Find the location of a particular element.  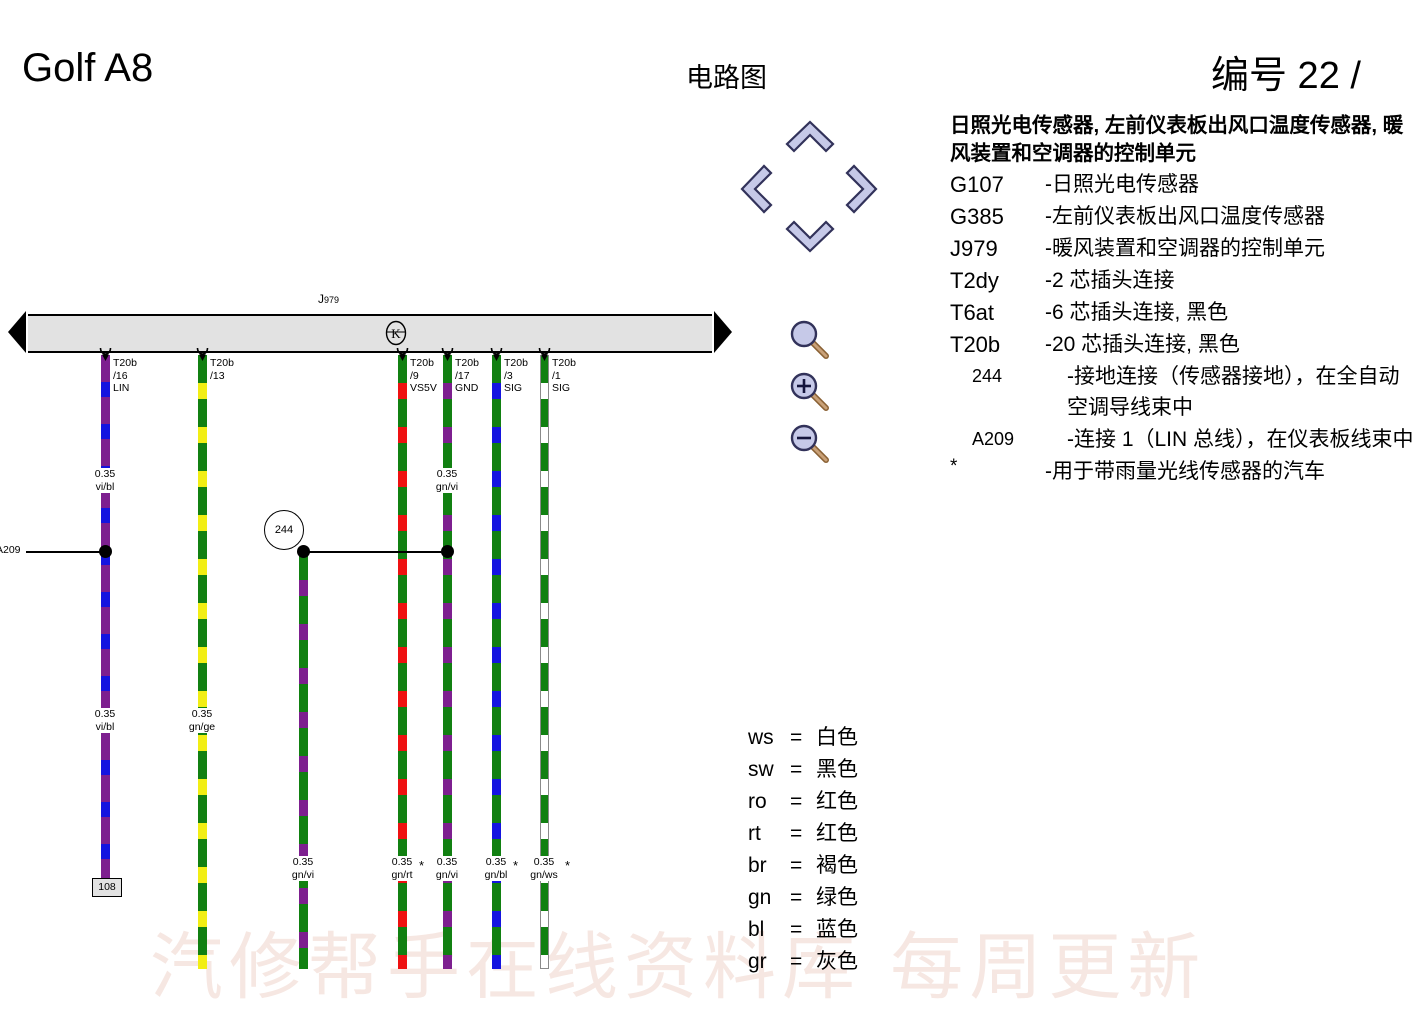

magnifier-plus-icon is located at coordinates (809, 391).